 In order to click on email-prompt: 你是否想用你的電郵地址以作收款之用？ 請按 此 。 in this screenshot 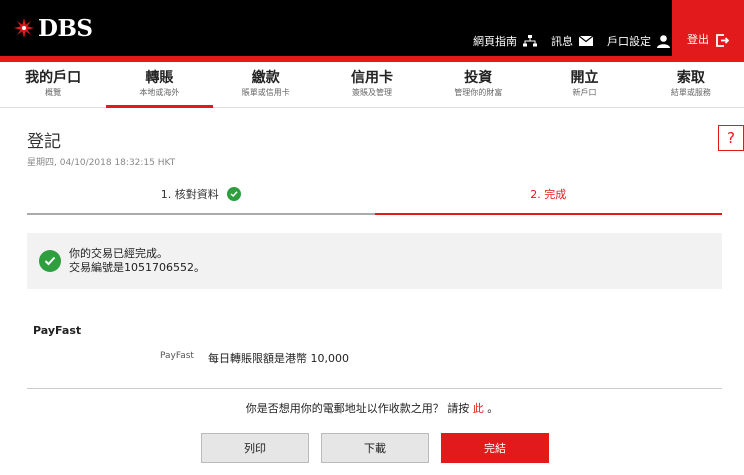, I will do `click(372, 408)`.